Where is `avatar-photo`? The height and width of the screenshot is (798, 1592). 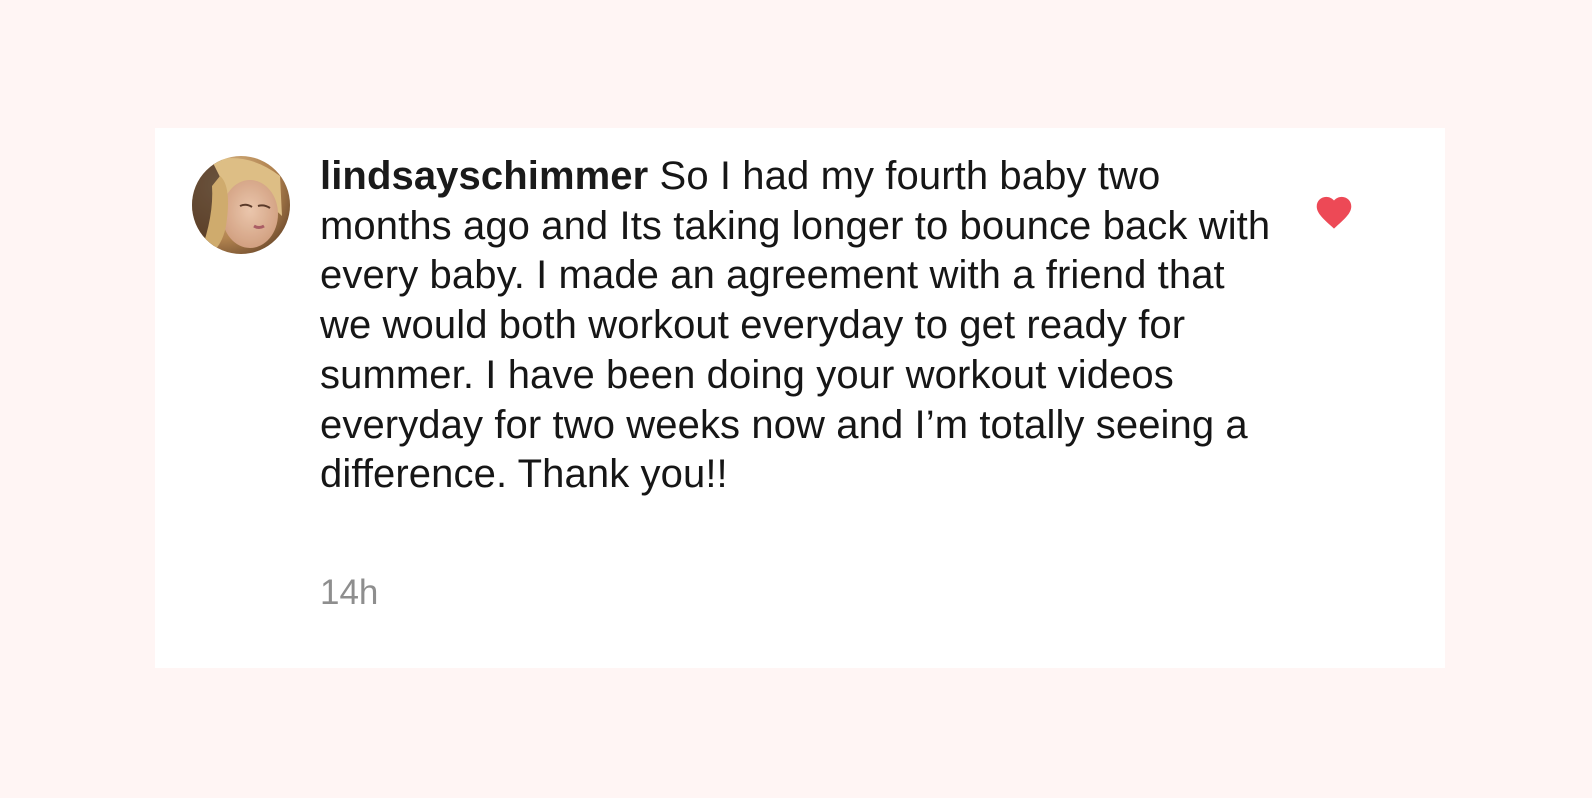
avatar-photo is located at coordinates (241, 205).